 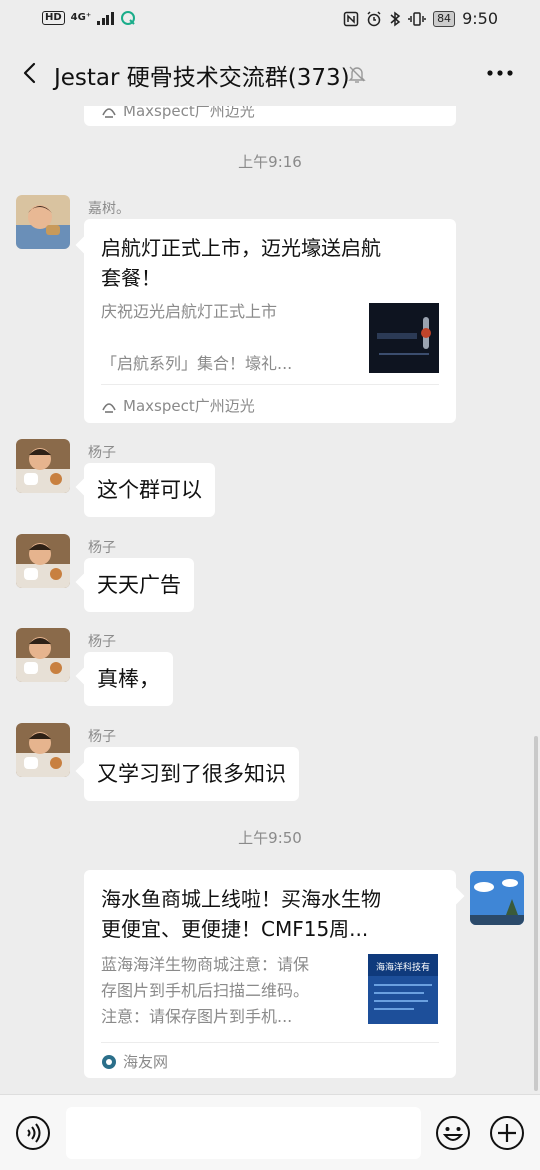 I want to click on mute-bell-icon, so click(x=357, y=74).